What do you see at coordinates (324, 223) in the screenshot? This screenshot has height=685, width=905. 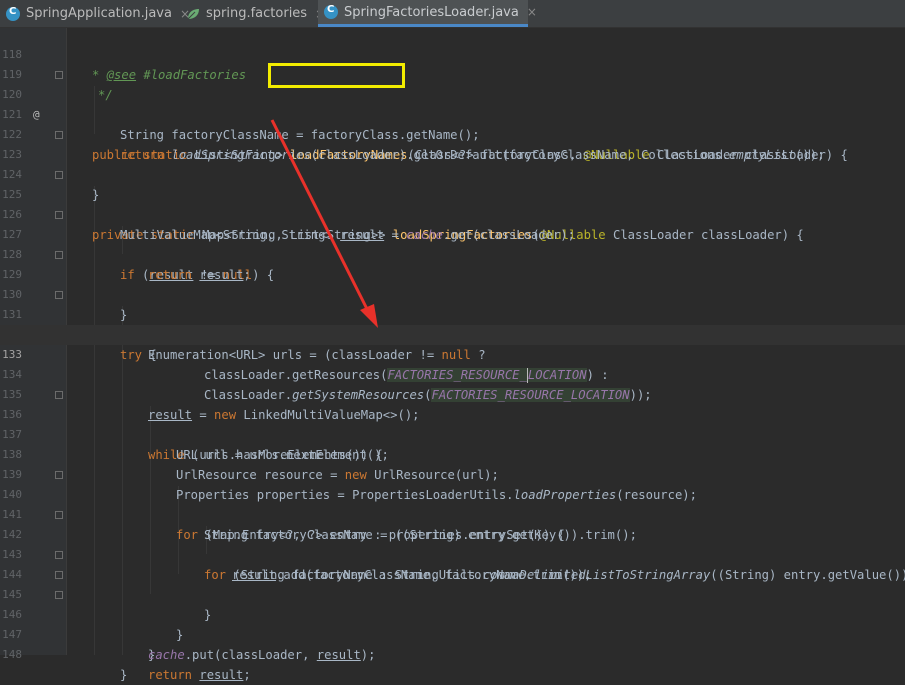 I see `annotation-arrow` at bounding box center [324, 223].